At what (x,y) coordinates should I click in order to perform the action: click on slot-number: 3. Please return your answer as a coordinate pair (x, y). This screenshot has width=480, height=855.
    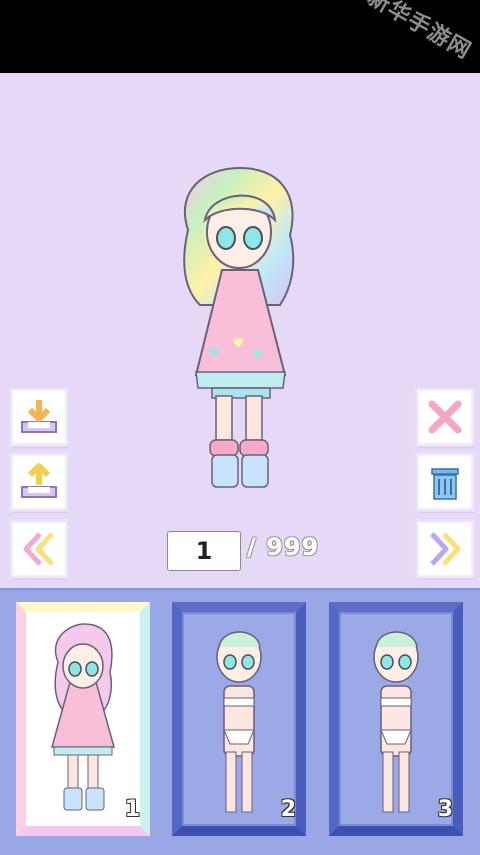
    Looking at the image, I should click on (445, 809).